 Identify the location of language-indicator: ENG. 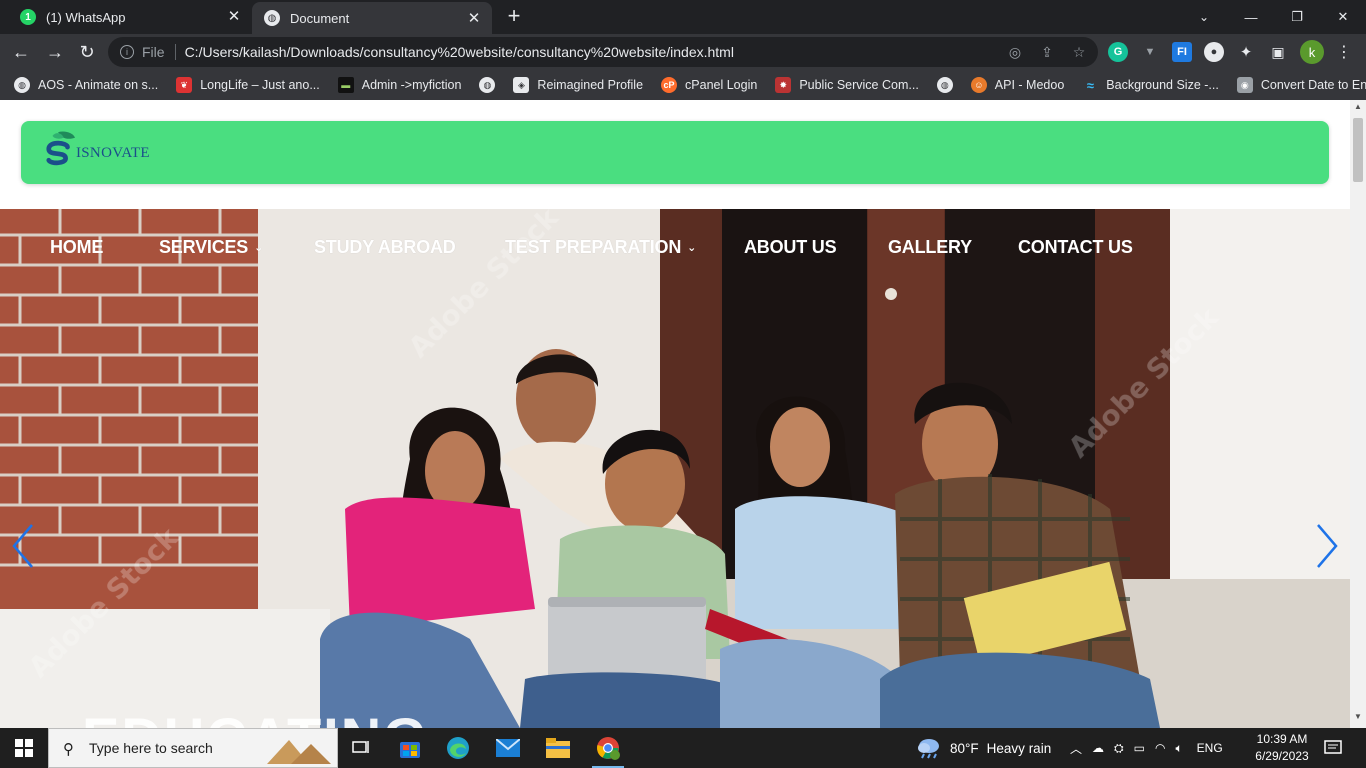
(1210, 748).